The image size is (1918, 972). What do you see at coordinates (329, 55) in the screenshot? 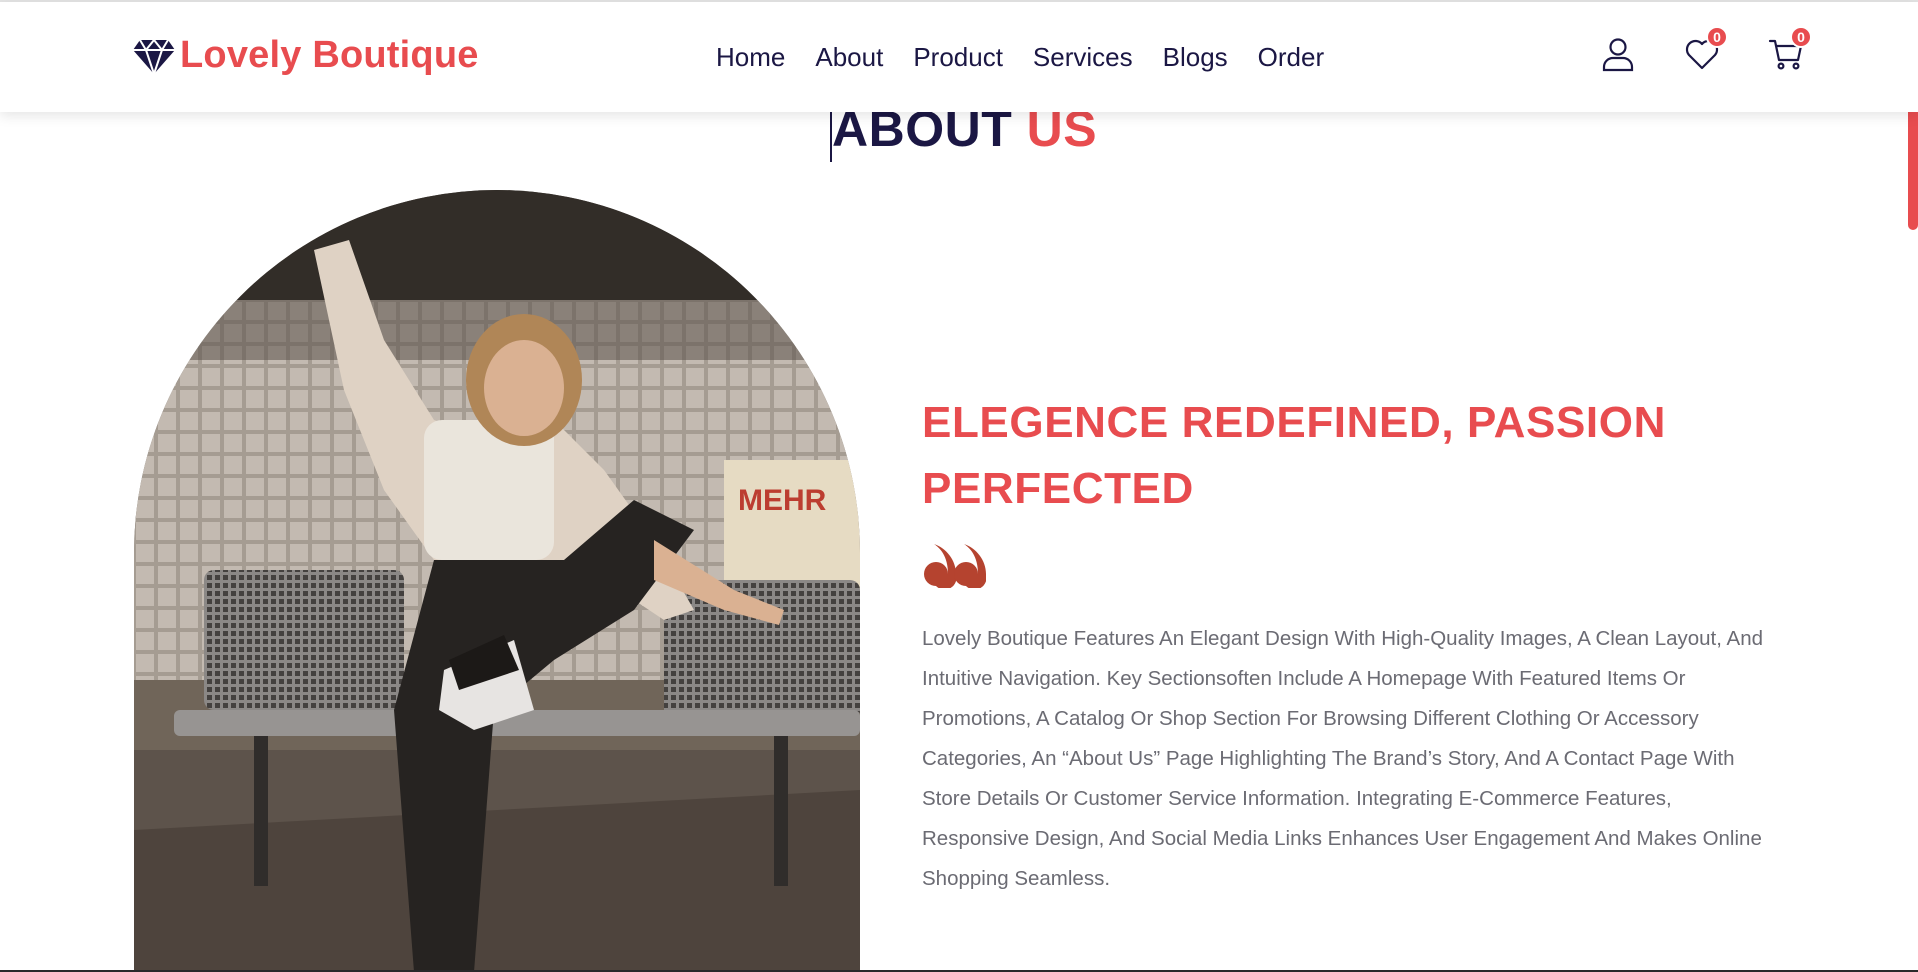
I see `brand-name: Lovely Boutique` at bounding box center [329, 55].